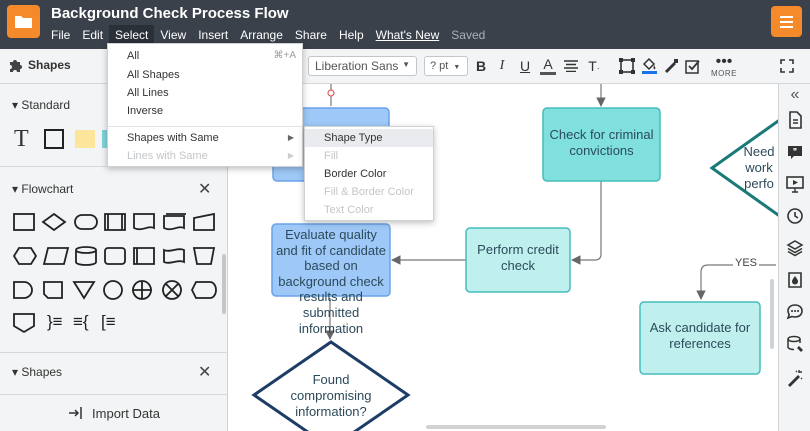 This screenshot has height=431, width=810. Describe the element at coordinates (795, 344) in the screenshot. I see `data-link-icon` at that location.